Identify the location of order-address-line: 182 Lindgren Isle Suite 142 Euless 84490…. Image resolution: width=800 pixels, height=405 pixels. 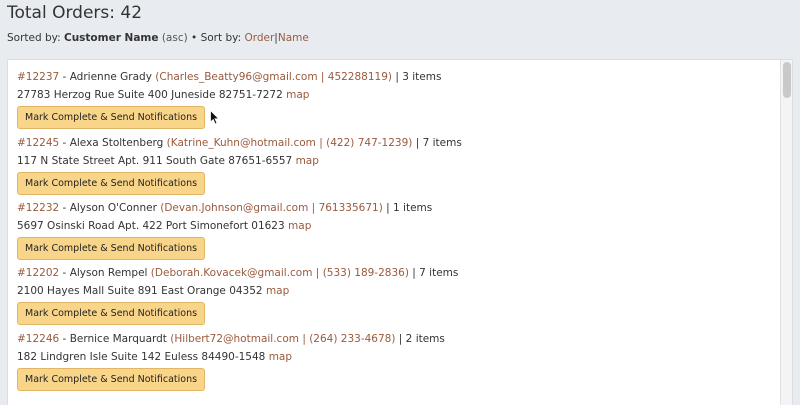
(154, 357).